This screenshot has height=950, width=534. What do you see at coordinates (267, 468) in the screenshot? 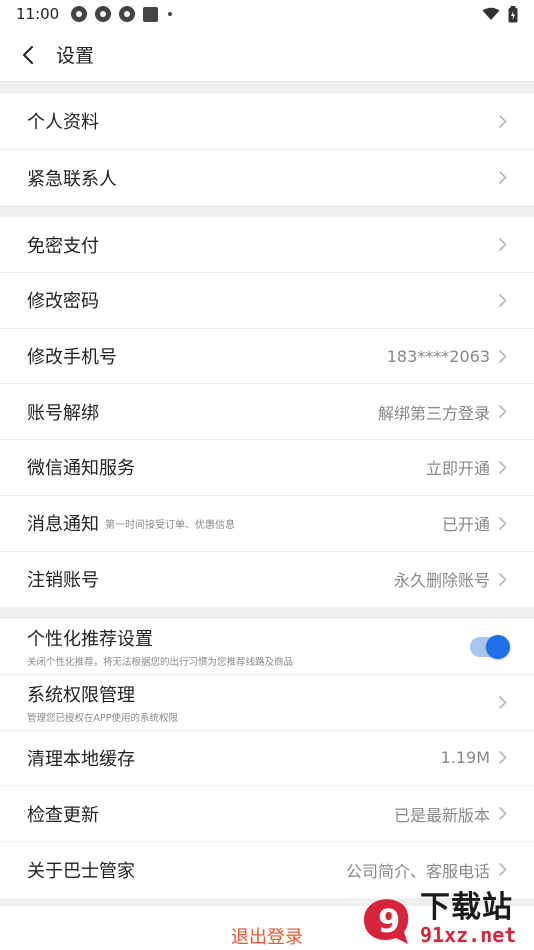
I see `row-wechat-notification: 微信通知服务 立即开通` at bounding box center [267, 468].